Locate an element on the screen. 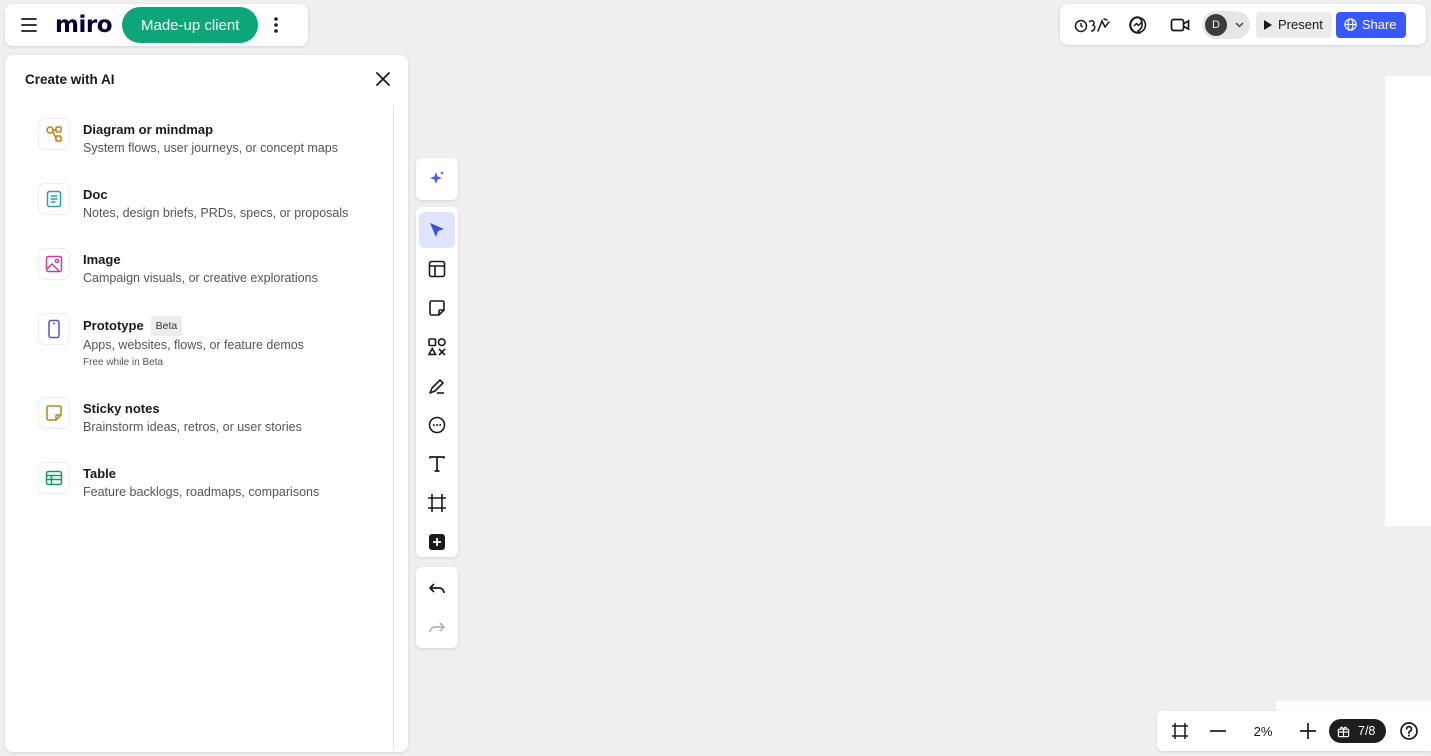 This screenshot has height=756, width=1431. doc-icon is located at coordinates (54, 199).